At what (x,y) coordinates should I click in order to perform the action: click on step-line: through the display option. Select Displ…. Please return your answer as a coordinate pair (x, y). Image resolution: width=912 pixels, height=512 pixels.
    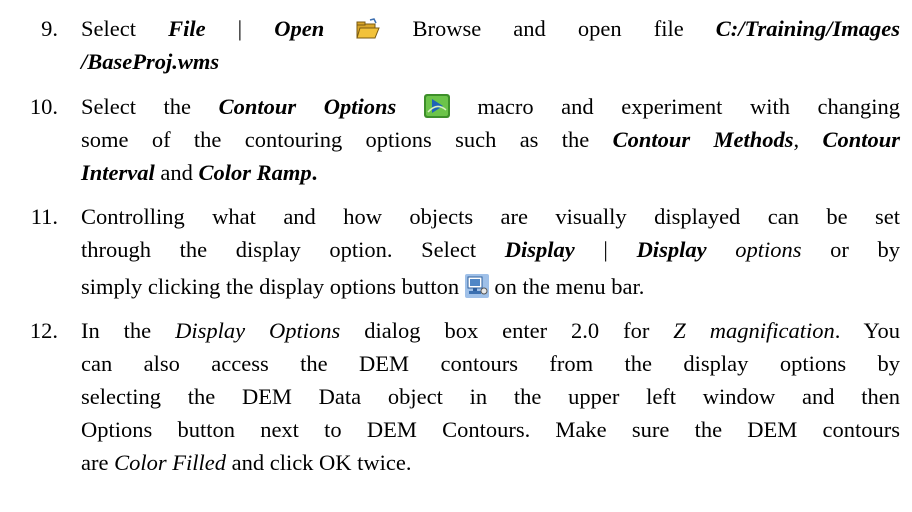
    Looking at the image, I should click on (490, 249).